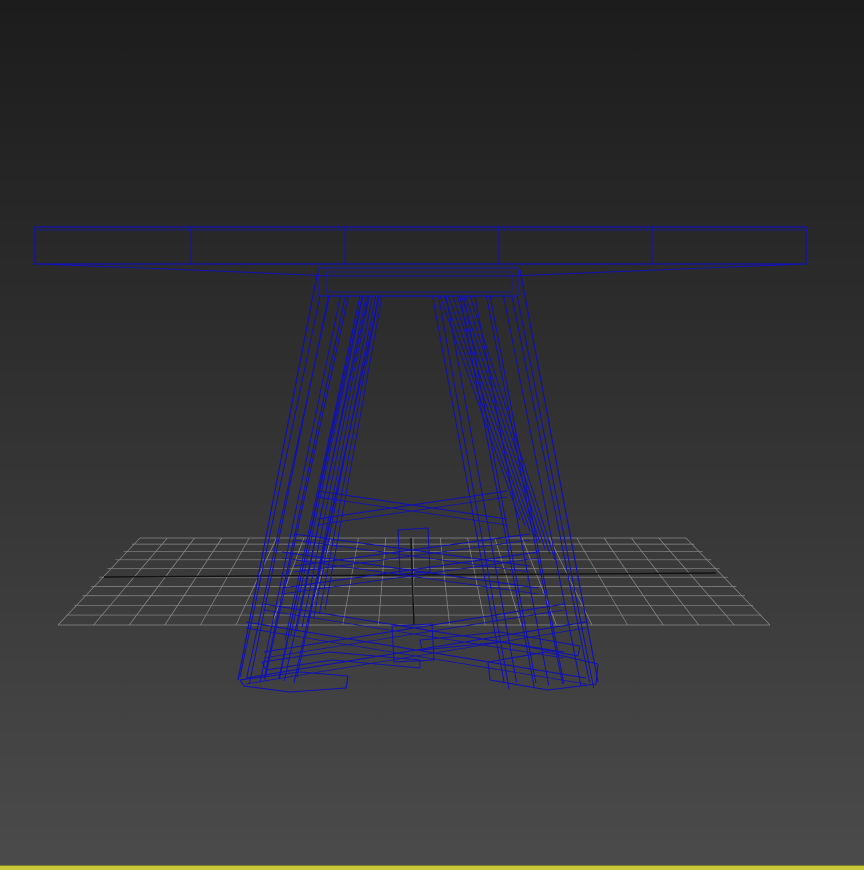 This screenshot has width=864, height=870. I want to click on table-top, so click(420, 251).